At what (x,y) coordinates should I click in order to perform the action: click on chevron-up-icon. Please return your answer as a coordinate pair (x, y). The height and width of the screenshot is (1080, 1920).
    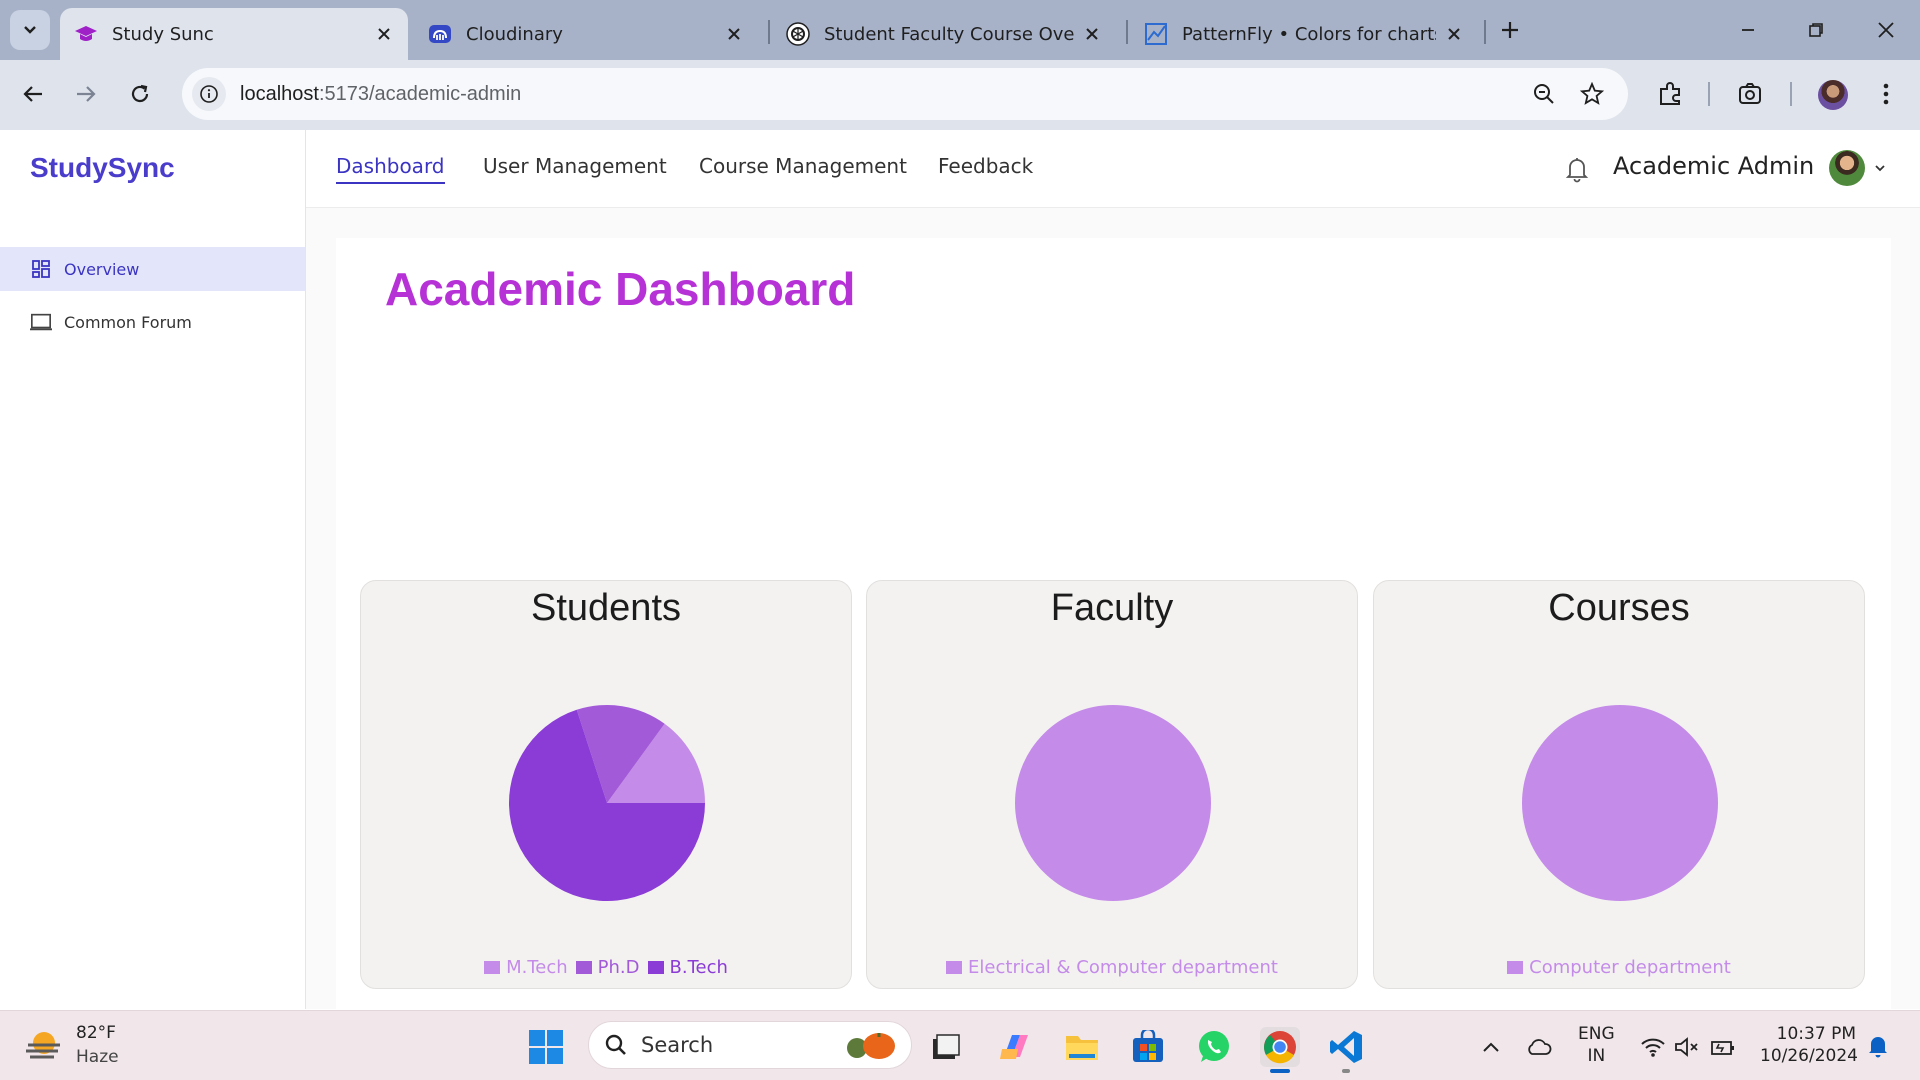
    Looking at the image, I should click on (1491, 1047).